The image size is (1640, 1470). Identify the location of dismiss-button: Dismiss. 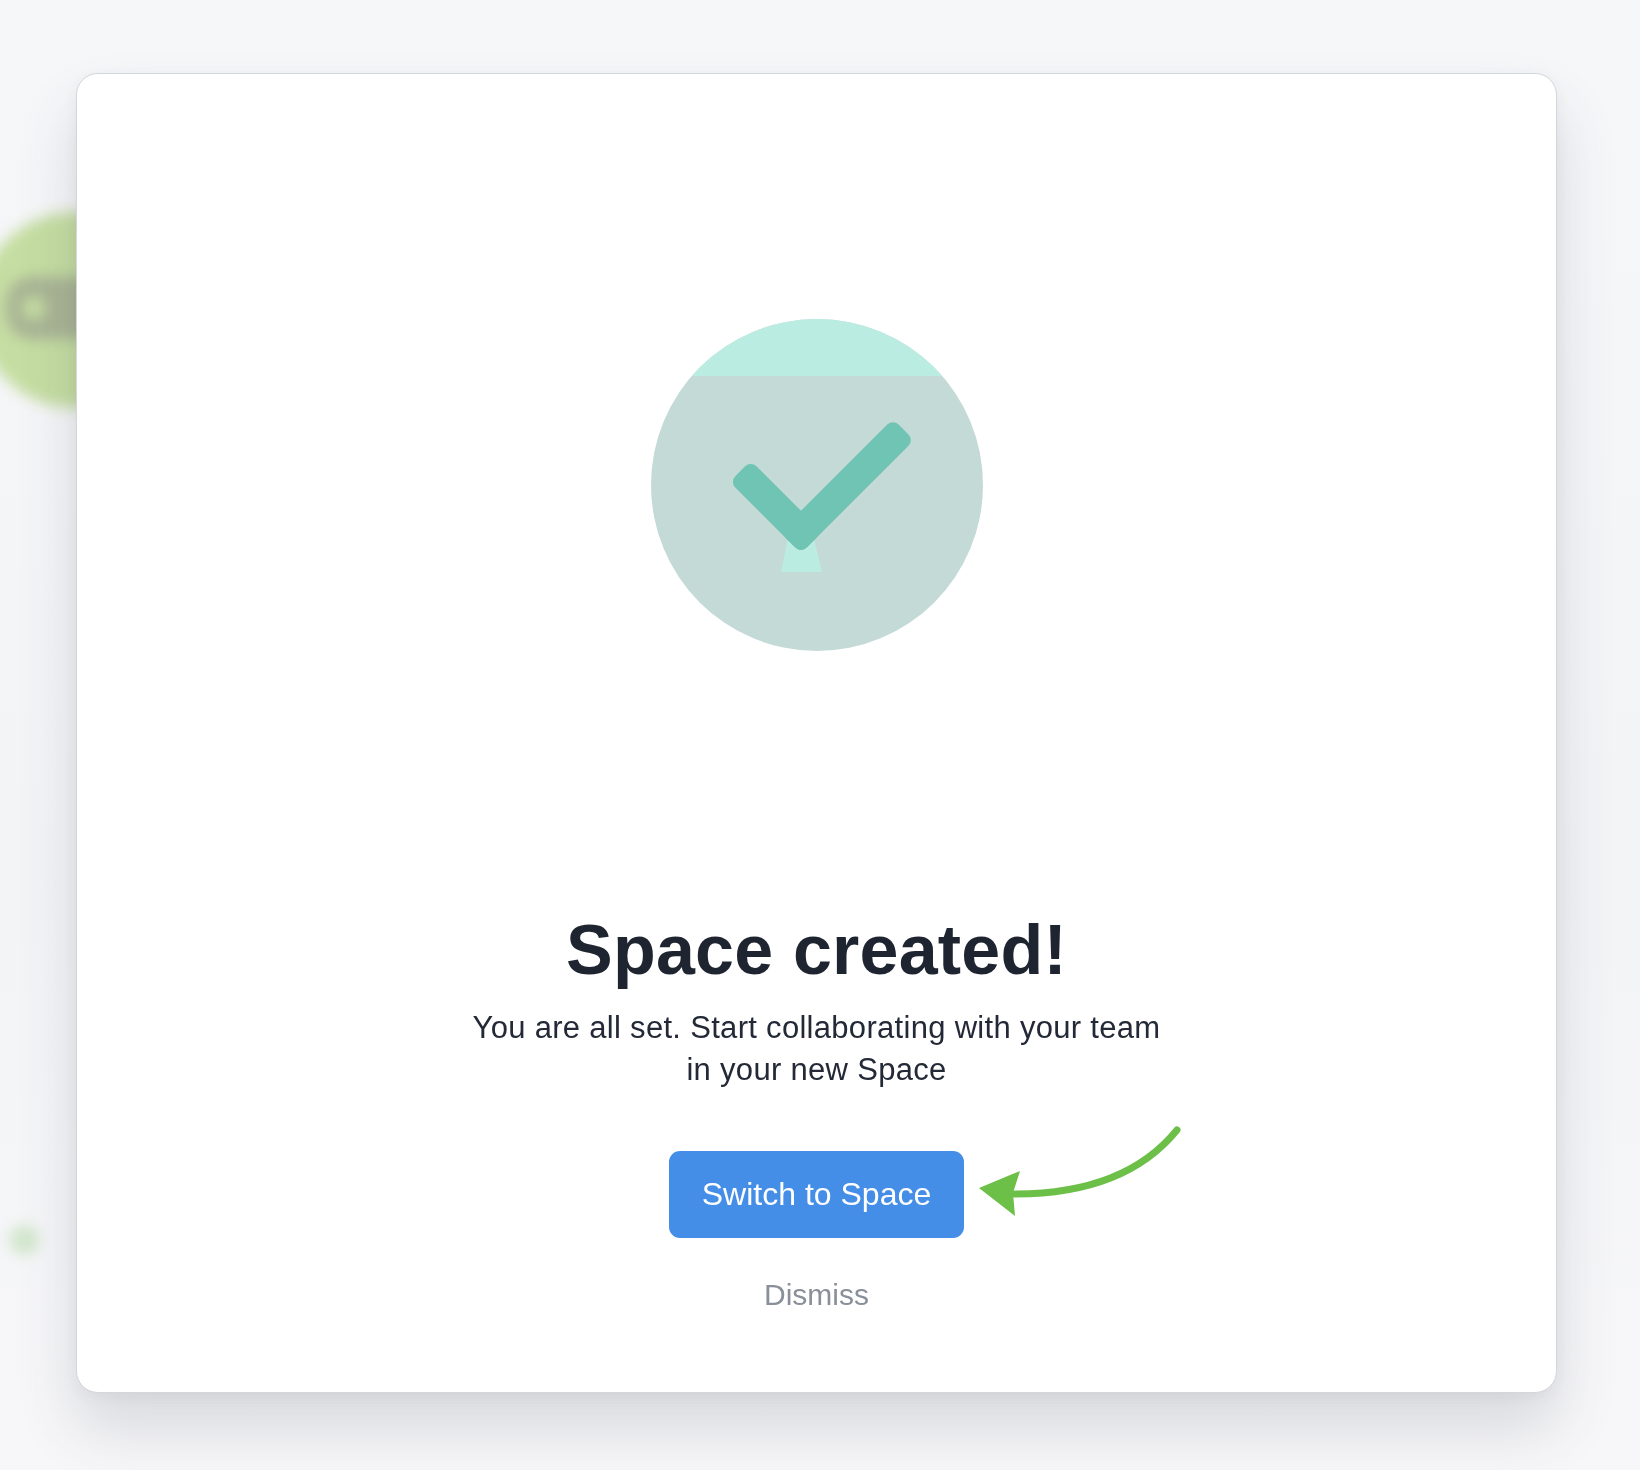
(816, 1295).